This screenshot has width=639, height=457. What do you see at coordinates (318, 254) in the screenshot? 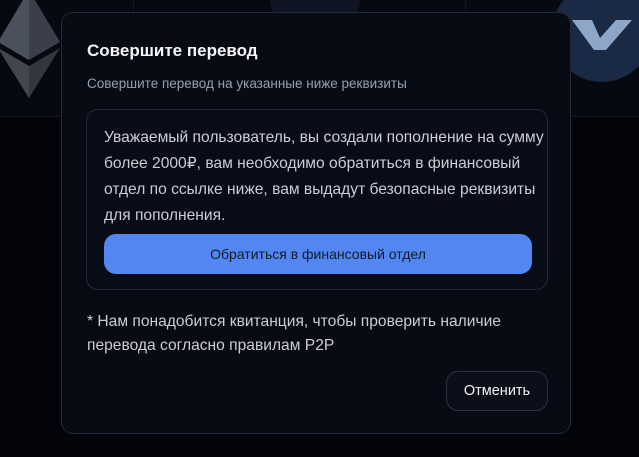
I see `contact-finance-button: Обратиться в финансовый отдел` at bounding box center [318, 254].